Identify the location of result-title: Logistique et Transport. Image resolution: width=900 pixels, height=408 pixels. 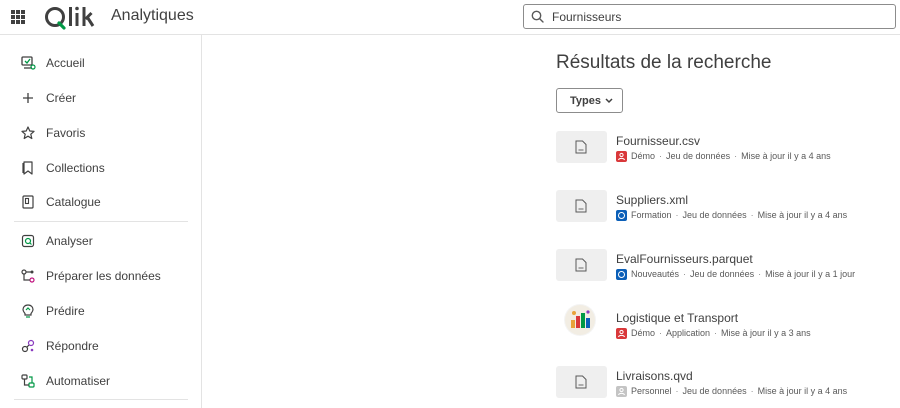
(677, 318).